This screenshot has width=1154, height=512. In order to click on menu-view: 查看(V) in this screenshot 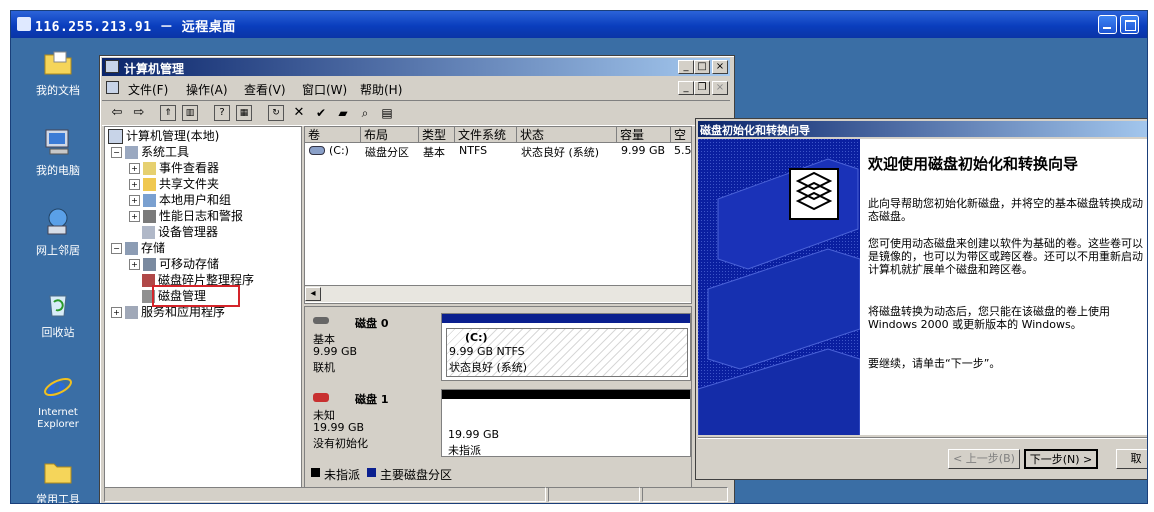, I will do `click(265, 89)`.